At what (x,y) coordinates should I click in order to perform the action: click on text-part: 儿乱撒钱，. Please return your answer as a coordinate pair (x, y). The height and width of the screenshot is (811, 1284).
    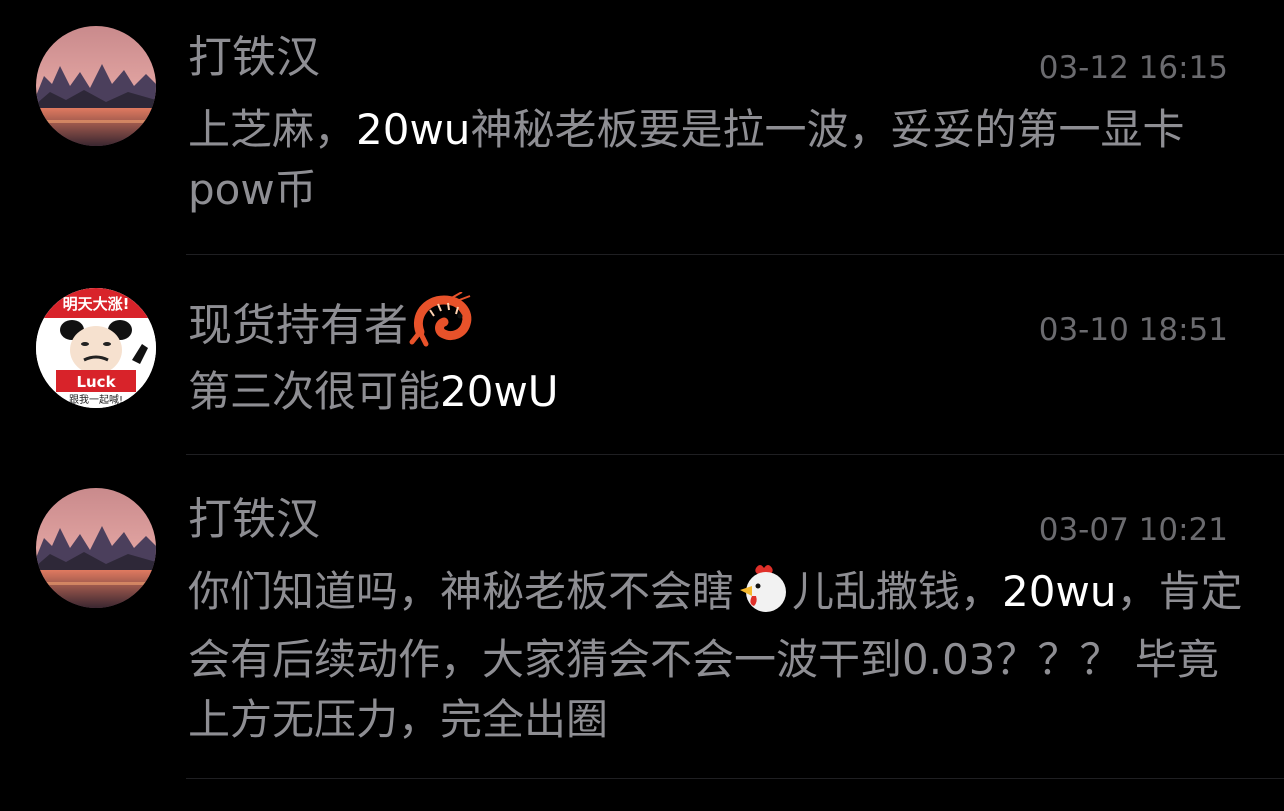
    Looking at the image, I should click on (897, 591).